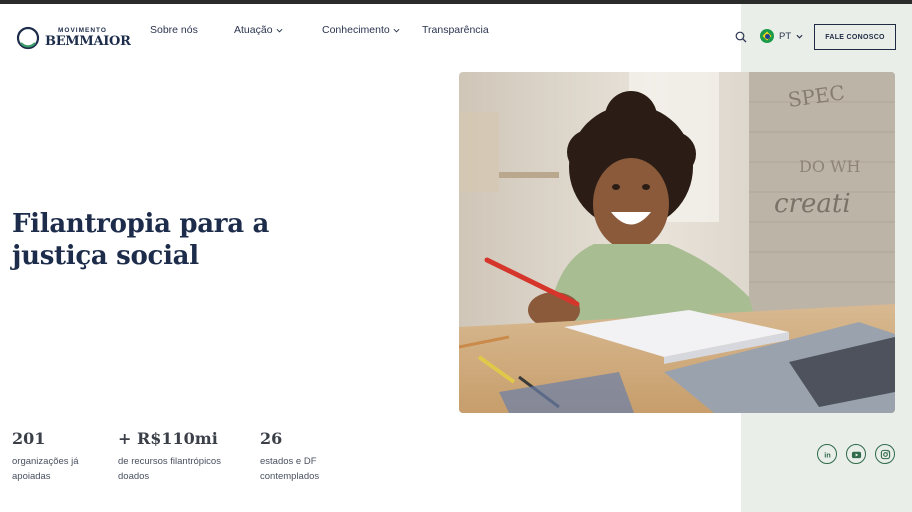 The height and width of the screenshot is (512, 912). I want to click on nav-item-label: Sobre nós, so click(174, 30).